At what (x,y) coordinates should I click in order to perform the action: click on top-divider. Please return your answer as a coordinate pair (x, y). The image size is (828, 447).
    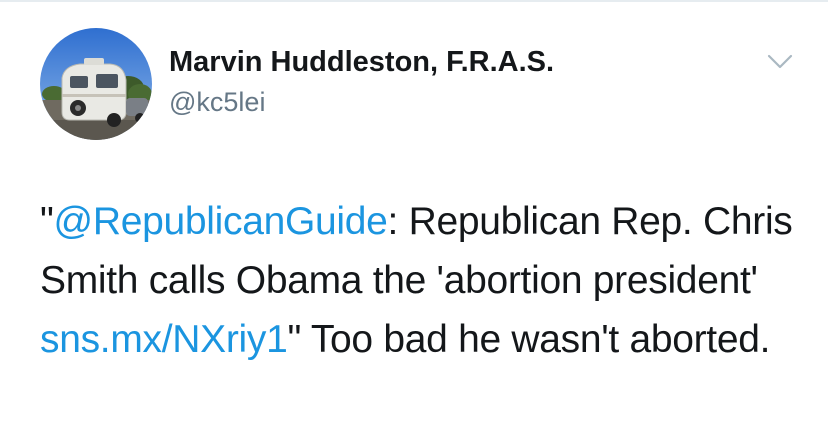
    Looking at the image, I should click on (414, 1).